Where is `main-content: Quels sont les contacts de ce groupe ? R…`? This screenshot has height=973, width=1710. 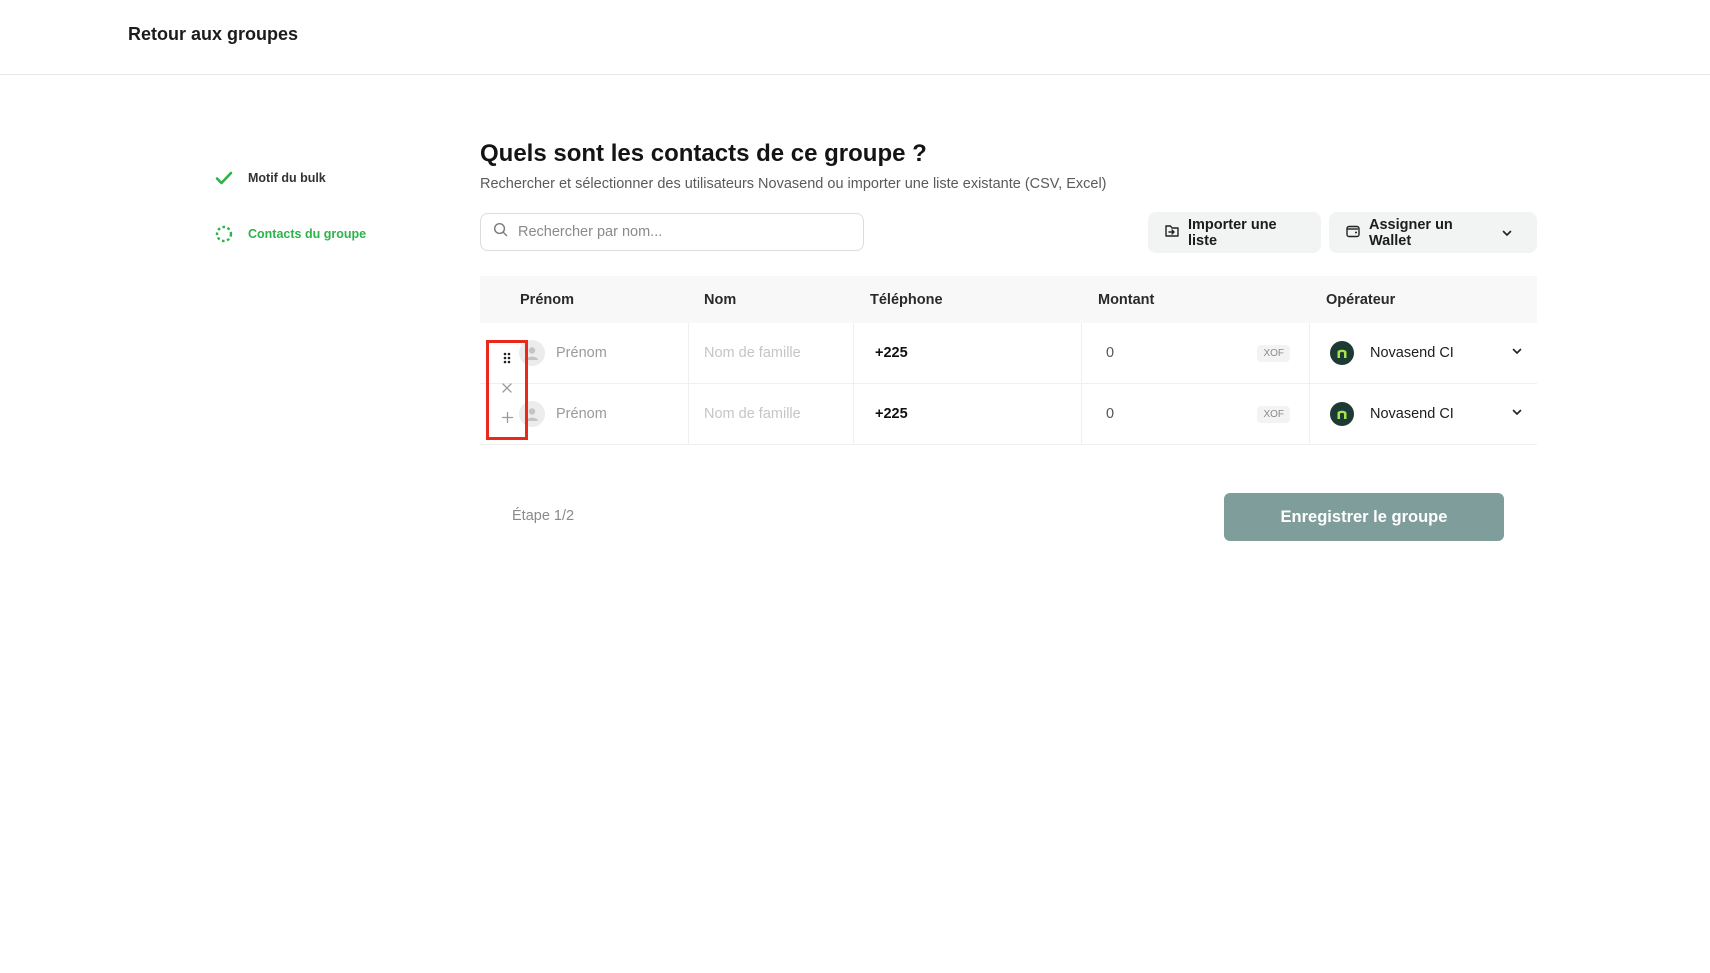
main-content: Quels sont les contacts de ce groupe ? R… is located at coordinates (1008, 196).